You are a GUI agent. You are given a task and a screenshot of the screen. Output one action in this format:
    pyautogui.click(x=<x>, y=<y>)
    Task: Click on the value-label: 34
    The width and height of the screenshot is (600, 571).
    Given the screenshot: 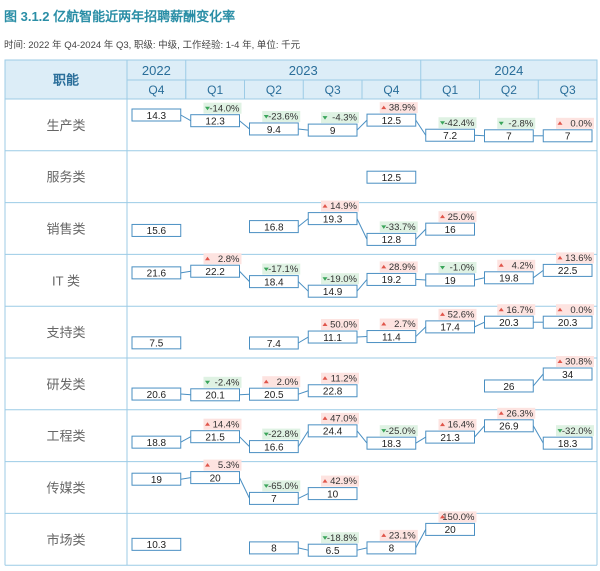 What is the action you would take?
    pyautogui.click(x=568, y=375)
    